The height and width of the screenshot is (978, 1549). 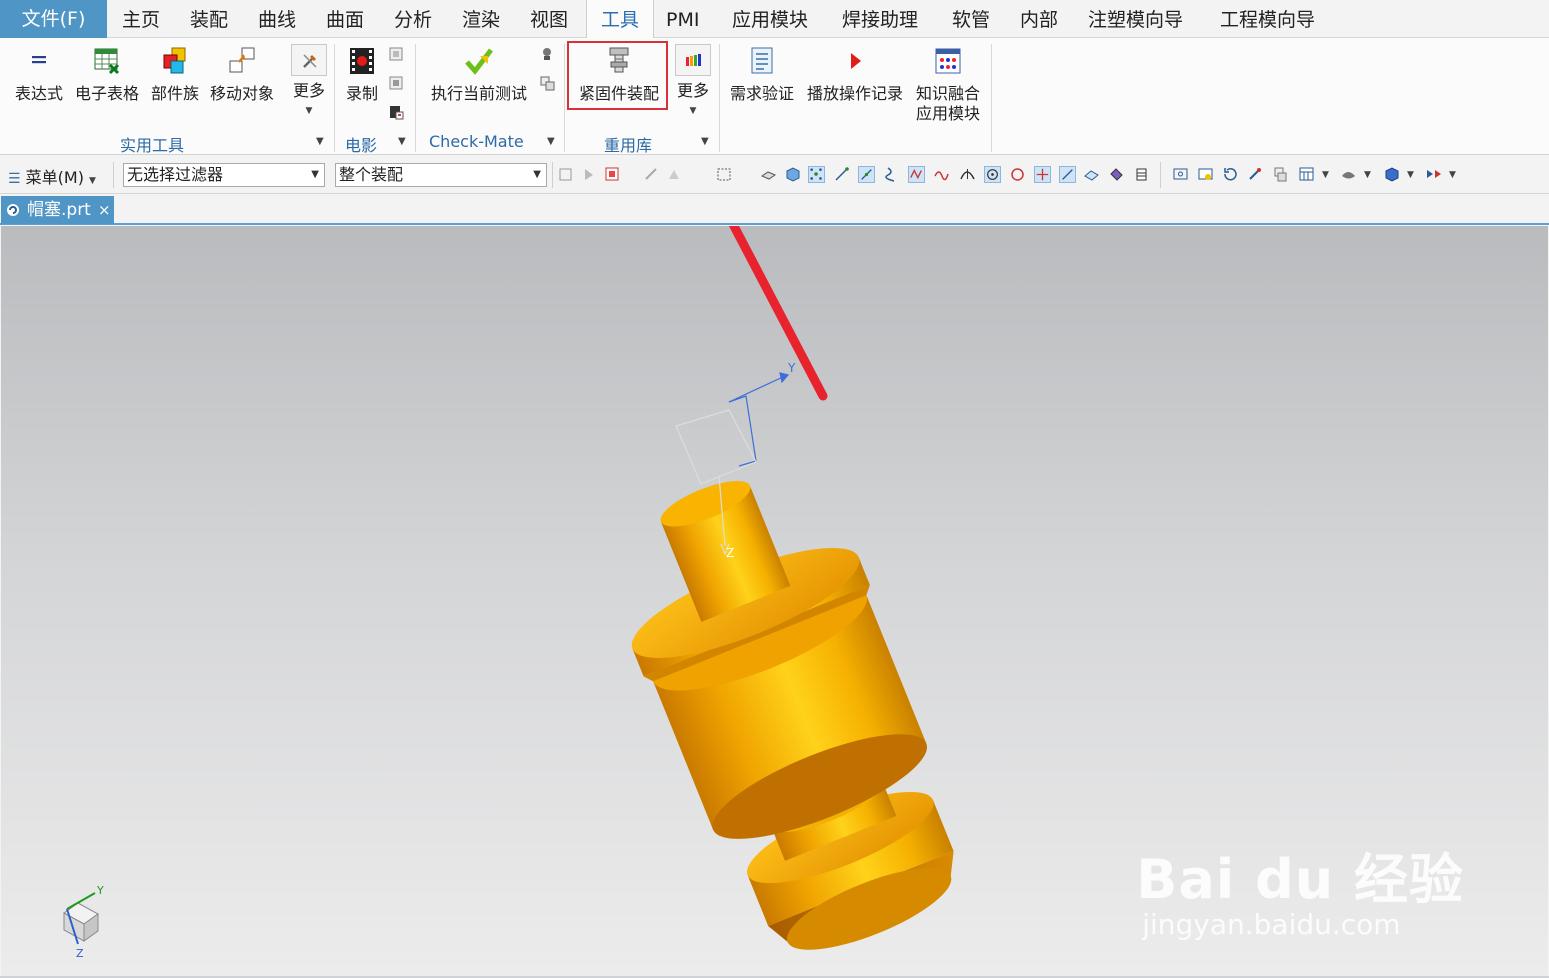 I want to click on menu-engineering-wizard: 工程模向导, so click(x=1267, y=19).